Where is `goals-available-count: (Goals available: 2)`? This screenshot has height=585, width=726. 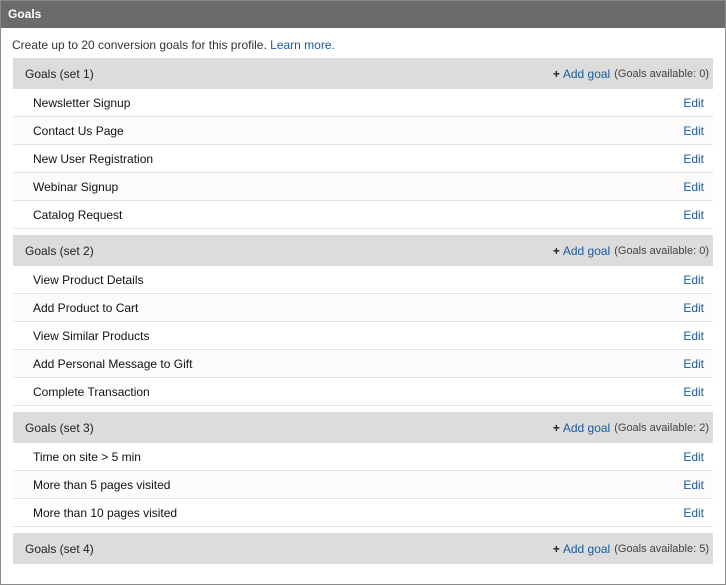 goals-available-count: (Goals available: 2) is located at coordinates (661, 427).